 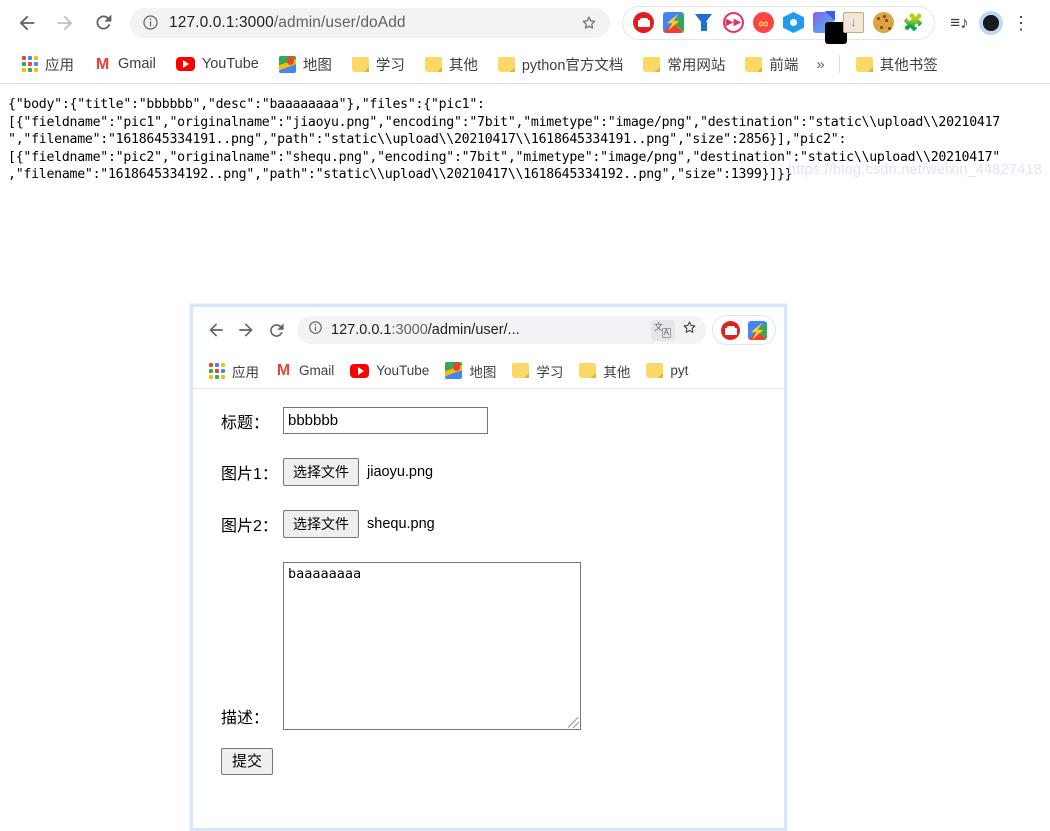 I want to click on pic2-field-row: 图片2： 选择文件 shequ.png, so click(x=502, y=524).